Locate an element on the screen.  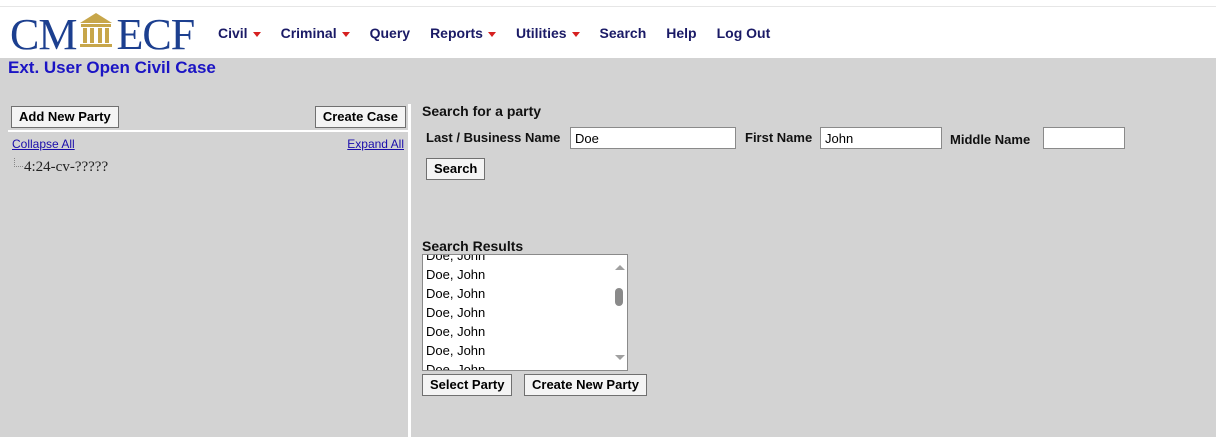
results-scrollbar is located at coordinates (619, 312).